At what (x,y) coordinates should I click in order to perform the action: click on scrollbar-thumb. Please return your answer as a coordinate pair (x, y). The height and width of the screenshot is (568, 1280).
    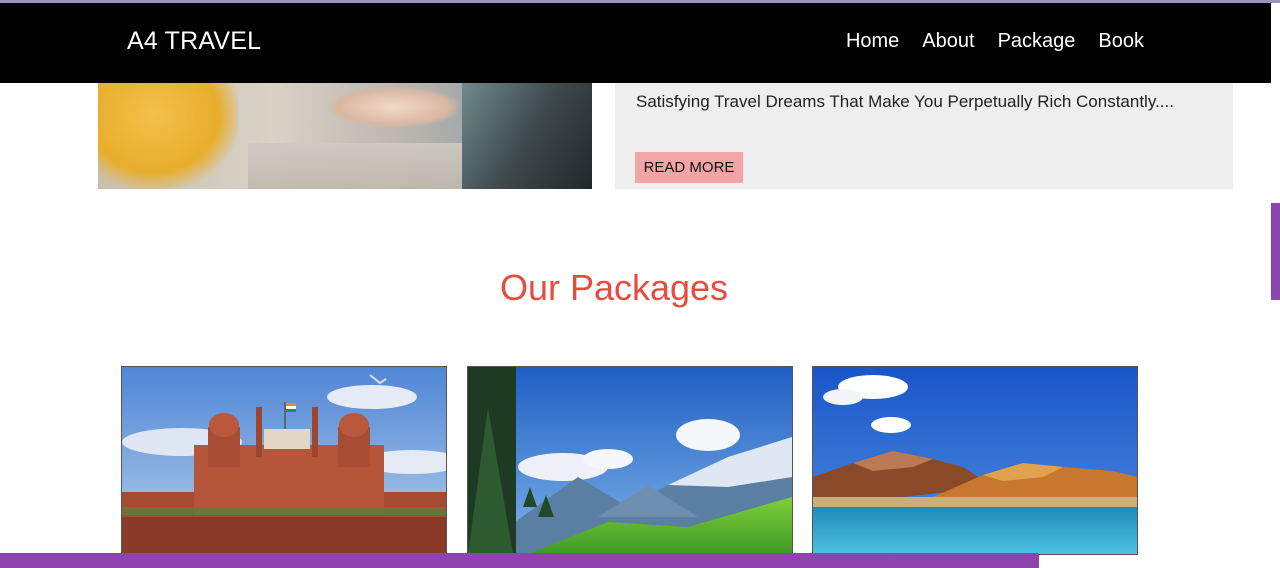
    Looking at the image, I should click on (1275, 251).